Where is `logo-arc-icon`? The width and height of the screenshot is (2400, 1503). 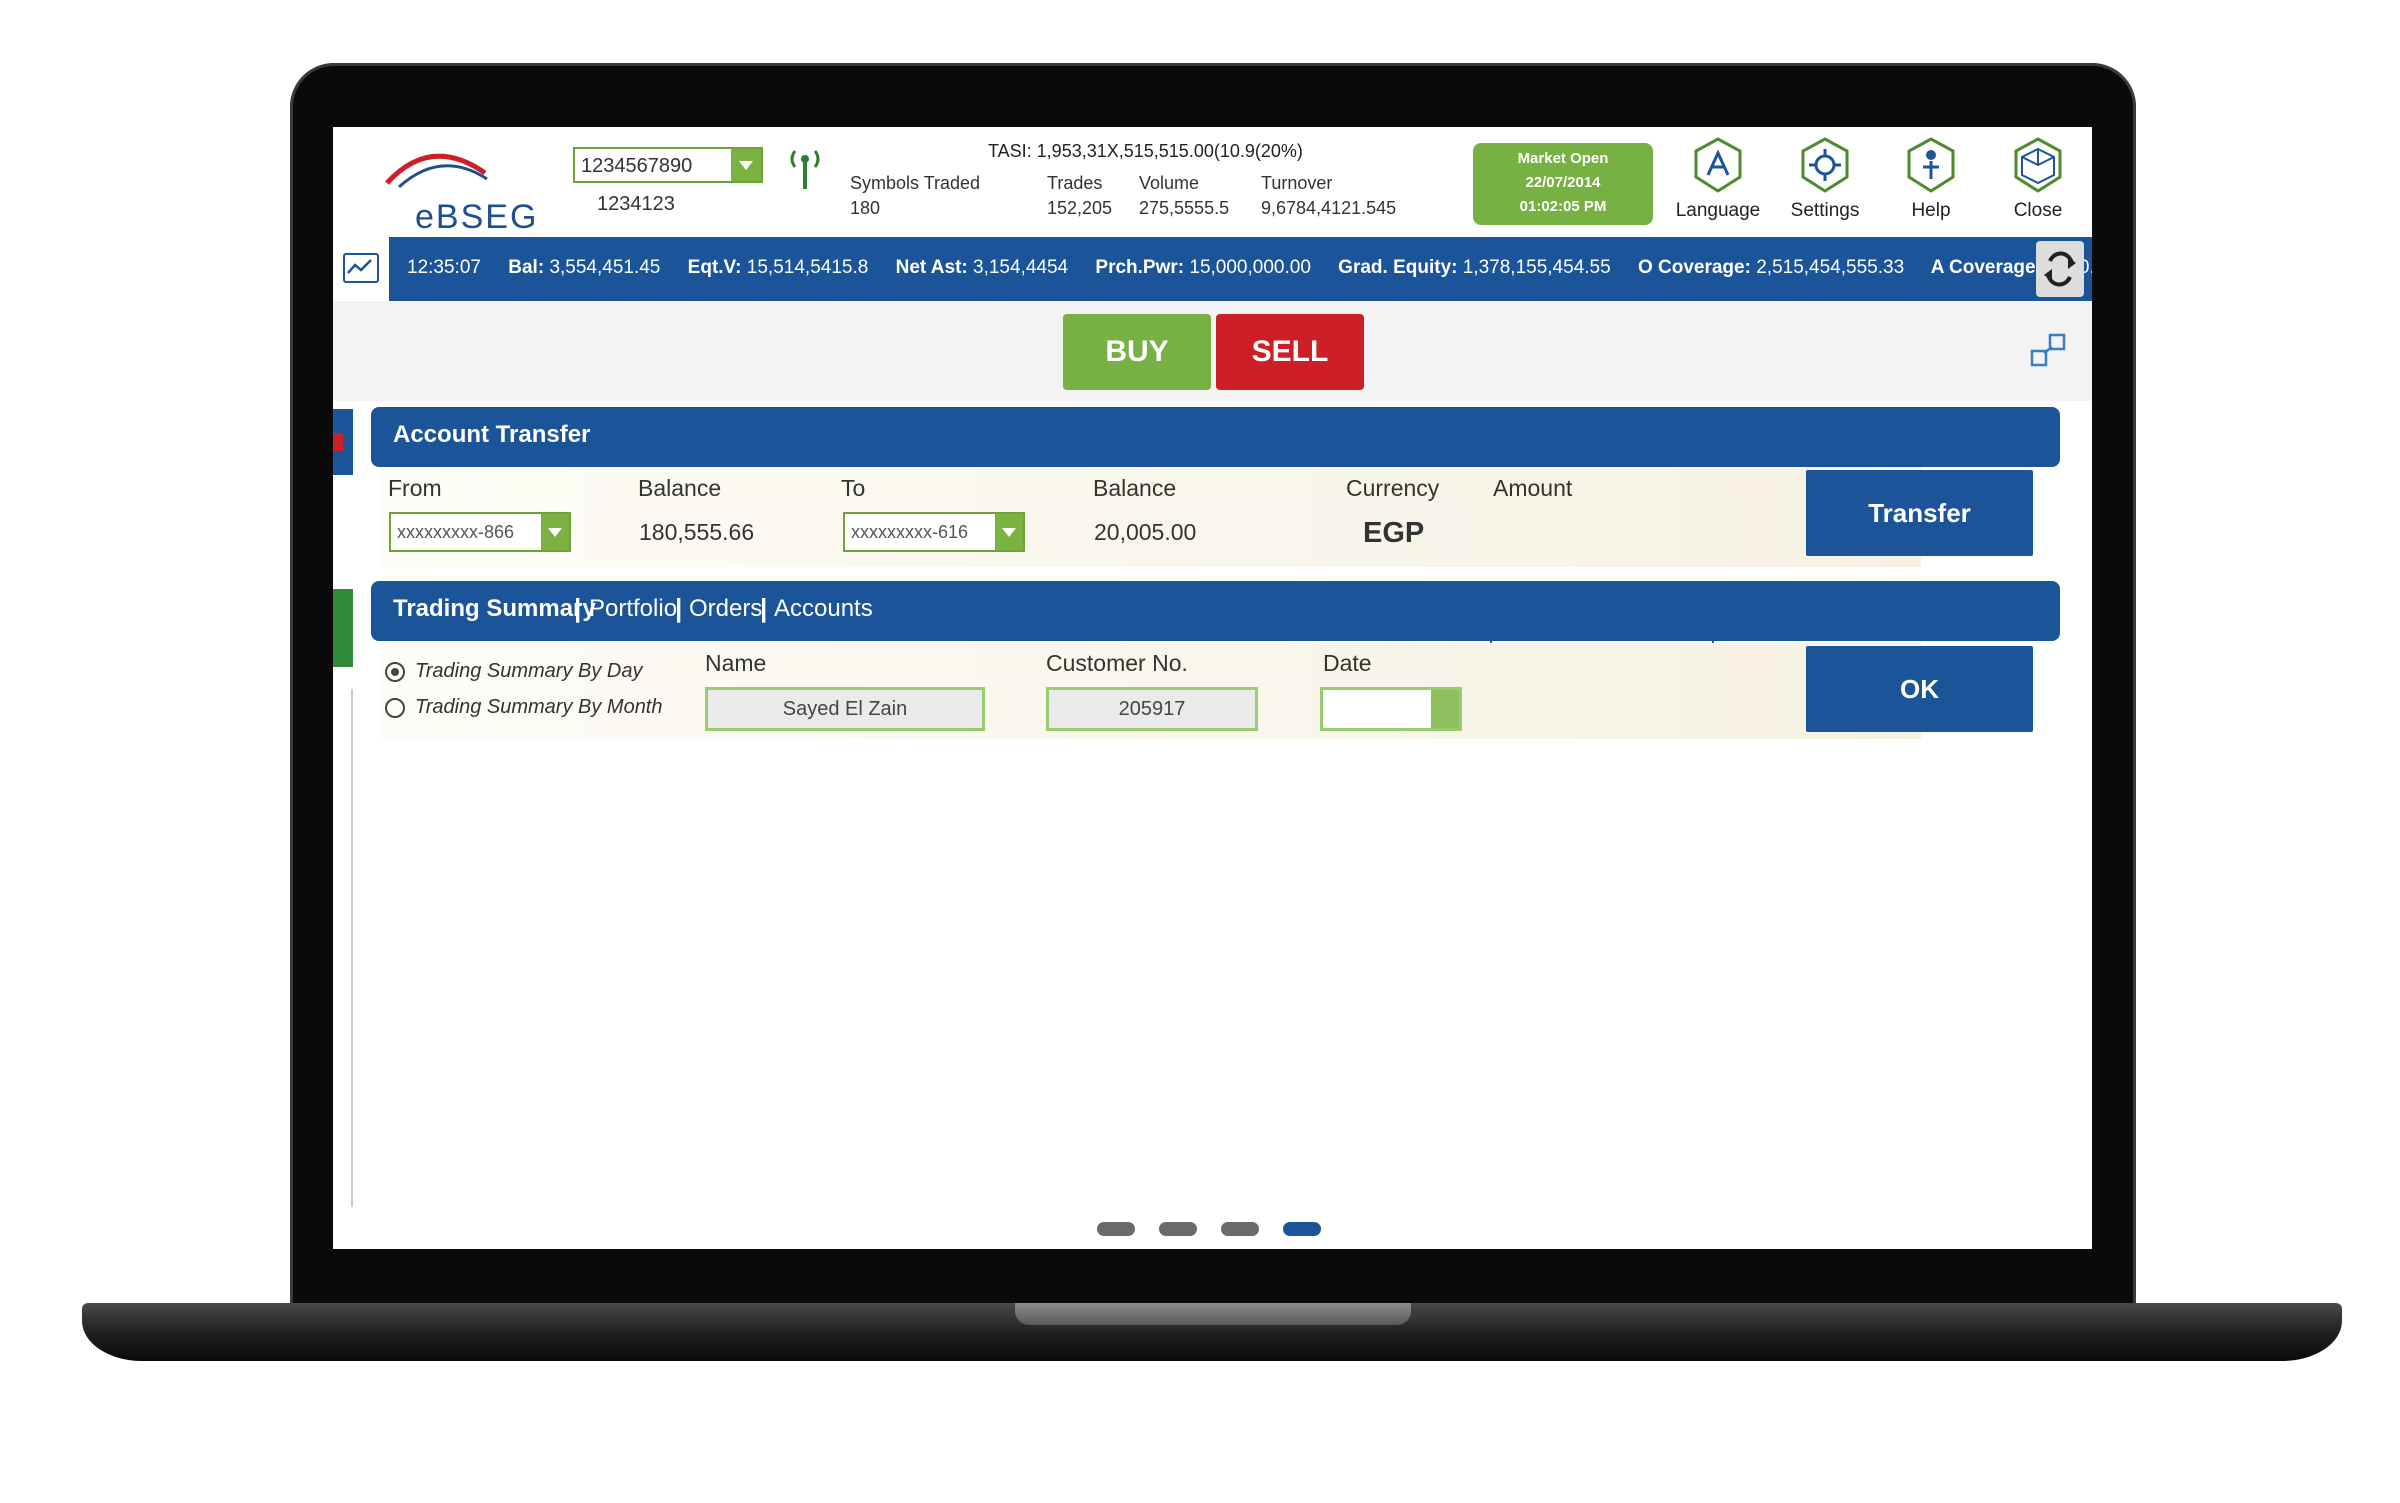
logo-arc-icon is located at coordinates (436, 171).